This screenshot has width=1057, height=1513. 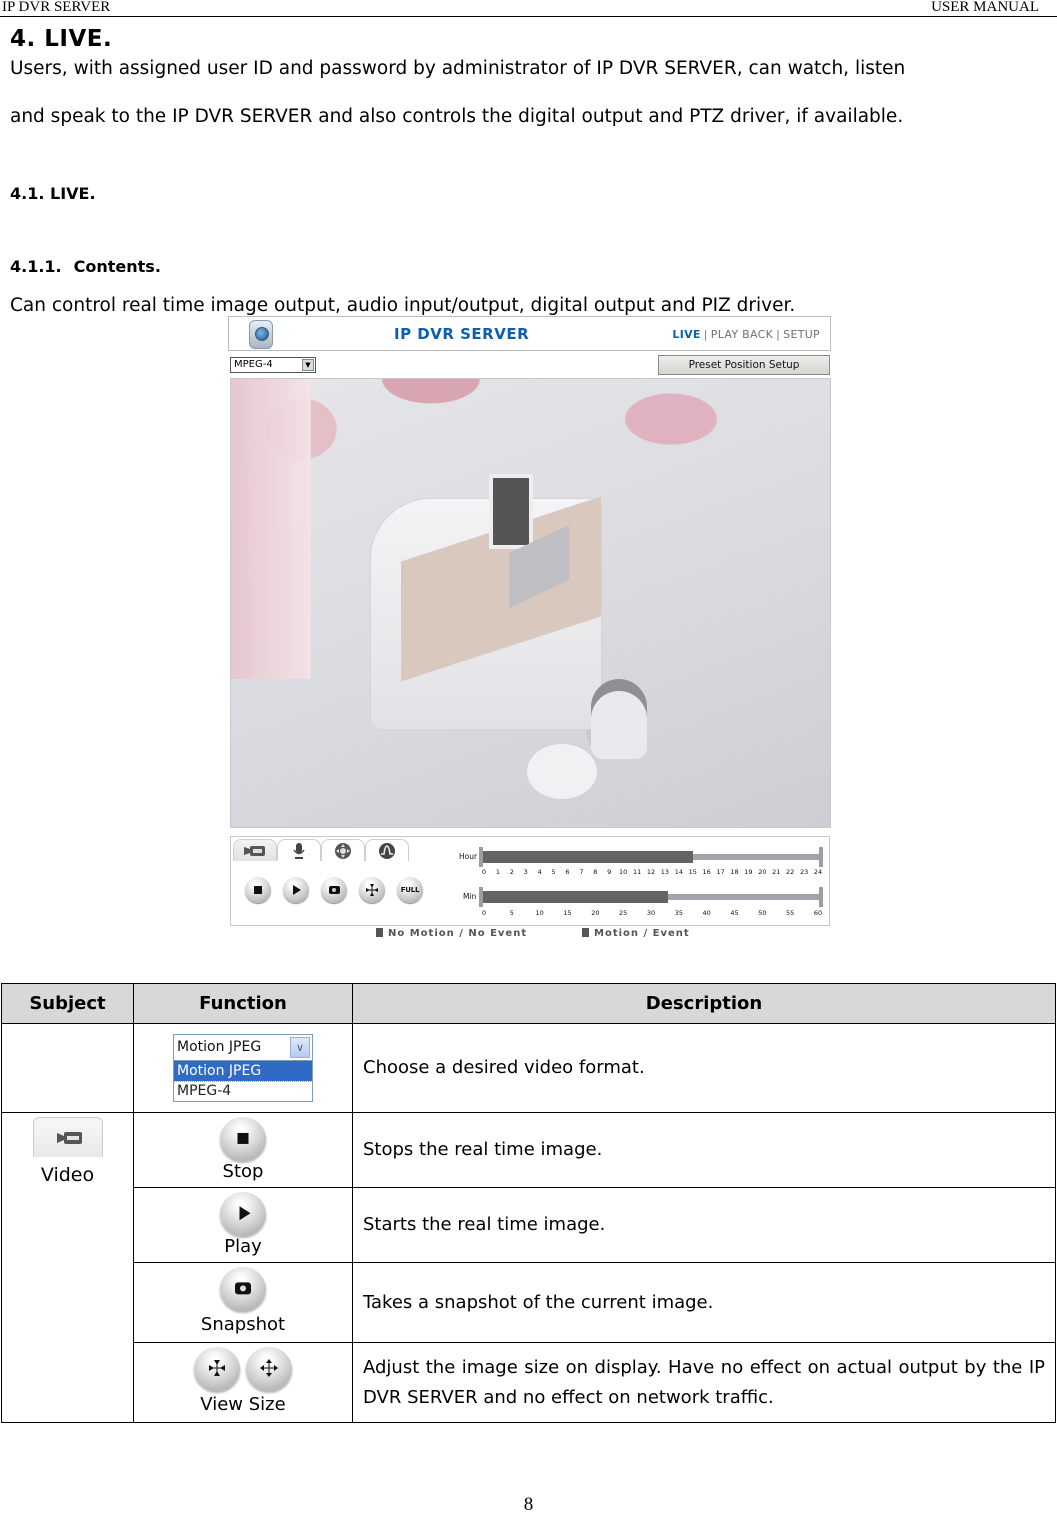 I want to click on function-cell: Play, so click(x=243, y=1225).